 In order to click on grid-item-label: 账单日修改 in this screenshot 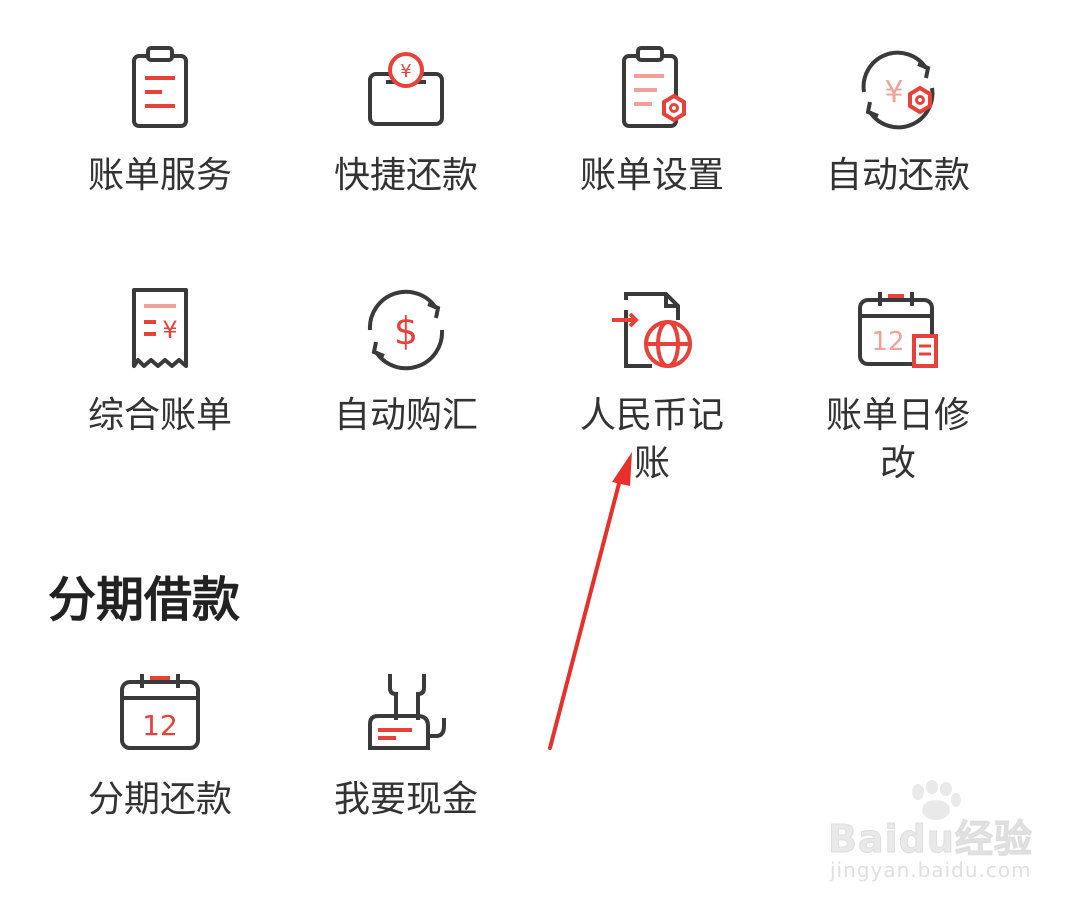, I will do `click(897, 439)`.